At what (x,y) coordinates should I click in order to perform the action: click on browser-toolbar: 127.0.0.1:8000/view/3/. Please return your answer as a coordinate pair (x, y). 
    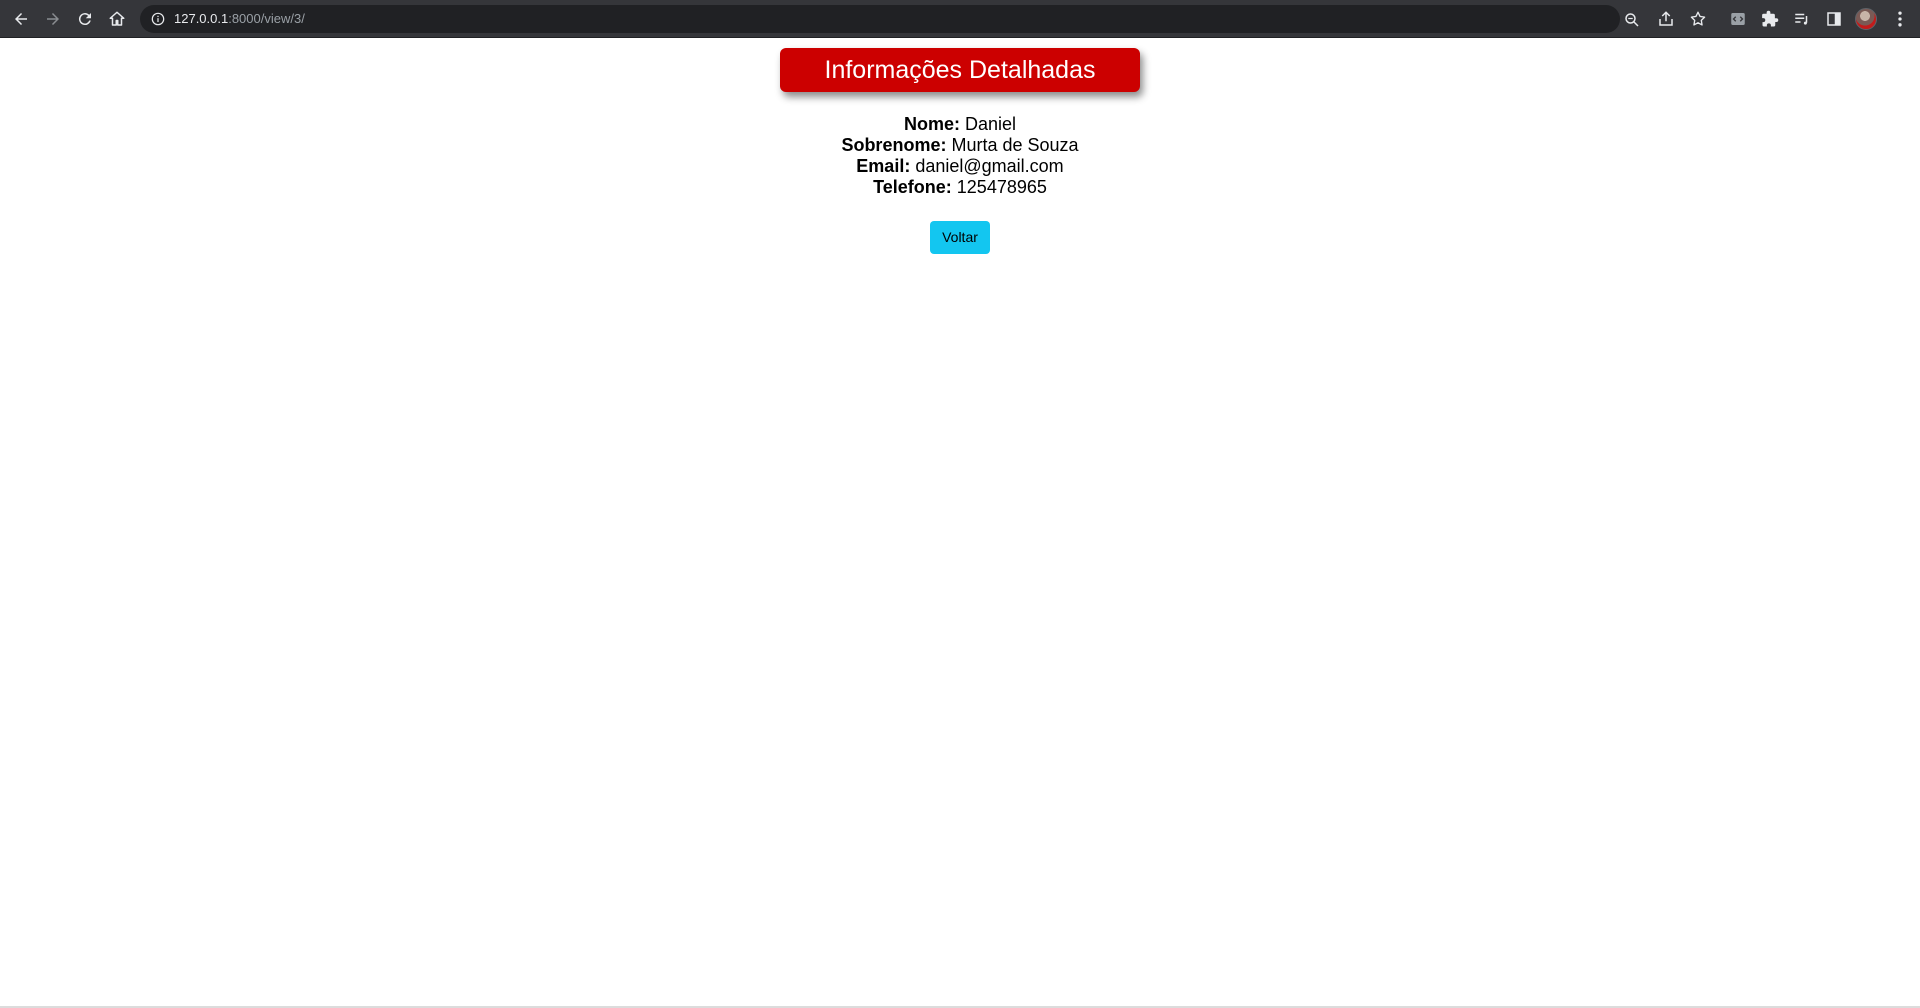
    Looking at the image, I should click on (960, 19).